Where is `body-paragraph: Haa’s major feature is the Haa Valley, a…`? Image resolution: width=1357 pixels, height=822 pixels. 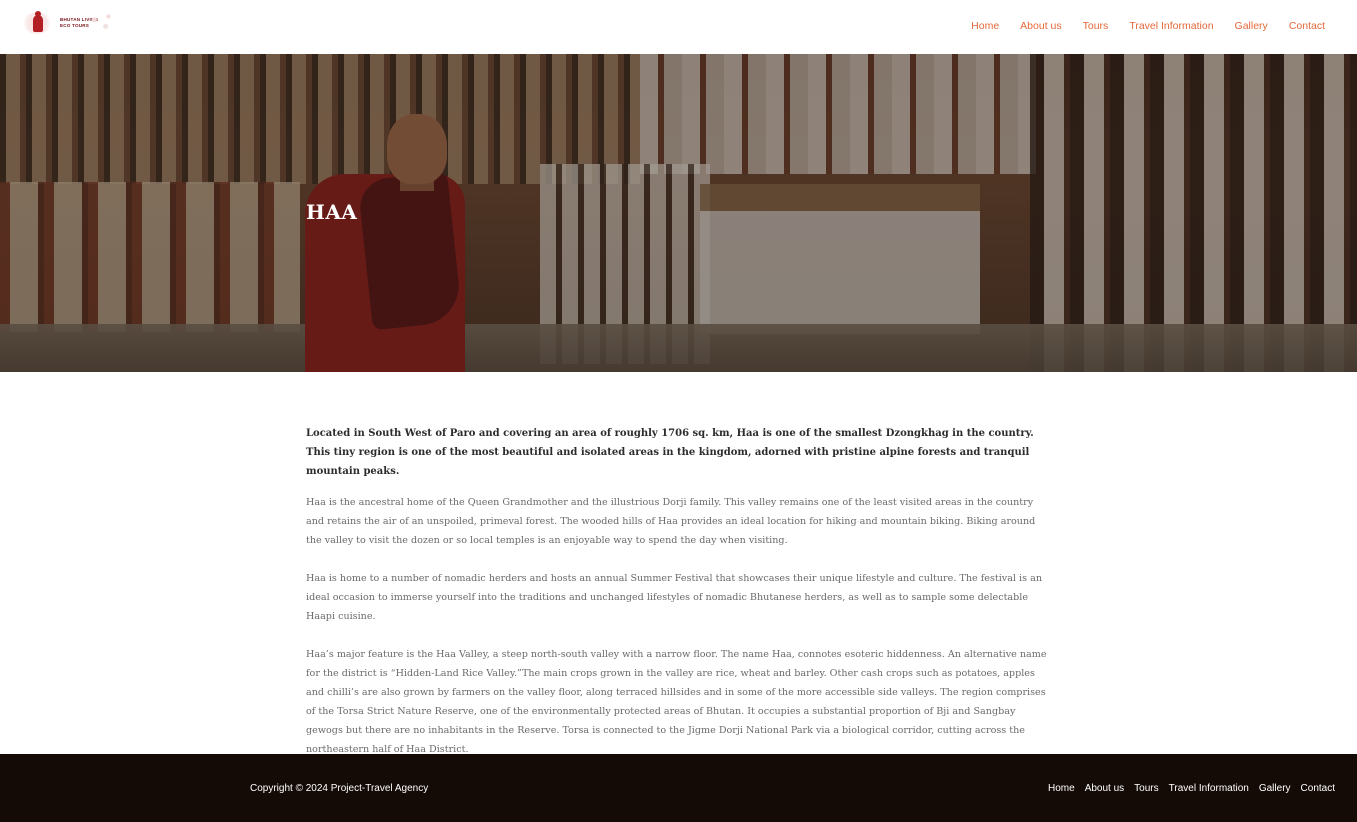
body-paragraph: Haa’s major feature is the Haa Valley, a… is located at coordinates (676, 702).